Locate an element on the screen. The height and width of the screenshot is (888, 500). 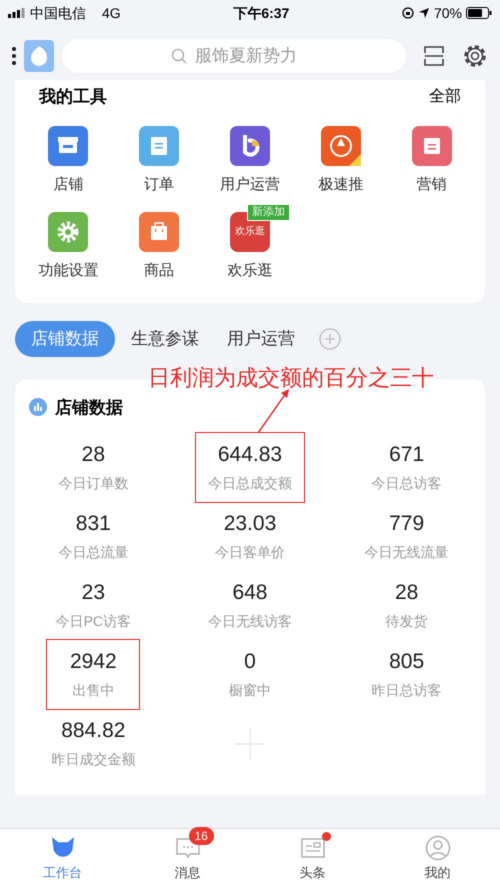
stat-label: 今日客单价 is located at coordinates (249, 552).